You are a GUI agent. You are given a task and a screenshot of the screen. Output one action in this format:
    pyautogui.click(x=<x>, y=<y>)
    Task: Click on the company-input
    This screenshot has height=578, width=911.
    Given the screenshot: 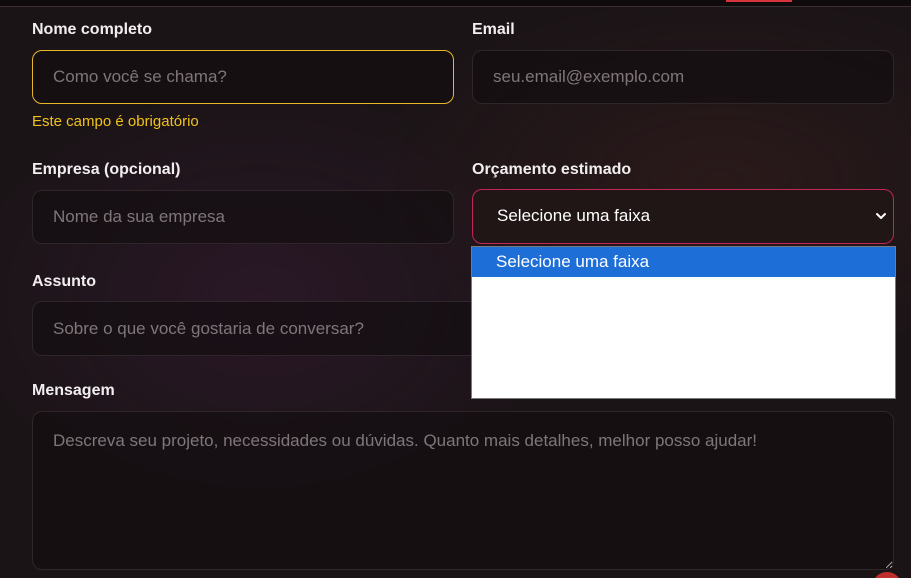 What is the action you would take?
    pyautogui.click(x=243, y=217)
    